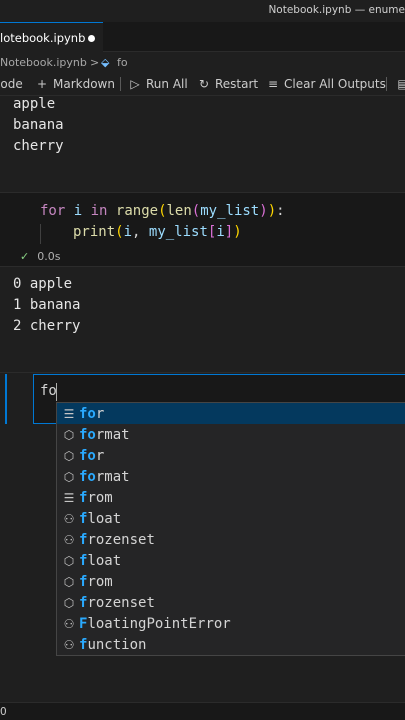  What do you see at coordinates (34, 104) in the screenshot?
I see `cell-output-1-line-1: apple` at bounding box center [34, 104].